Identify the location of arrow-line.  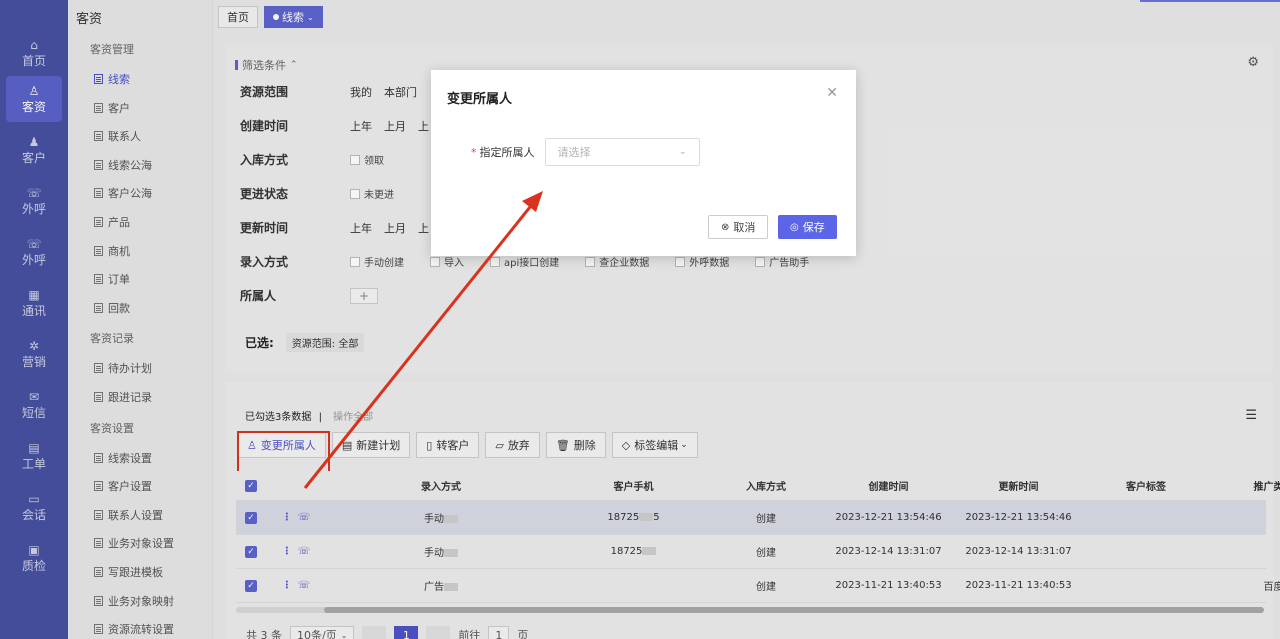
(419, 345).